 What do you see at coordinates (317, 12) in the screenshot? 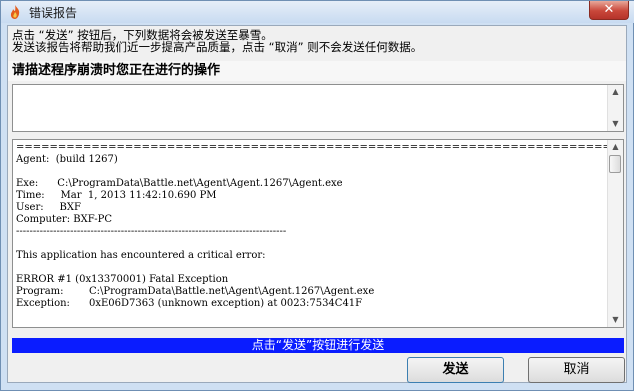
I see `title-bar: 错误报告 ✕` at bounding box center [317, 12].